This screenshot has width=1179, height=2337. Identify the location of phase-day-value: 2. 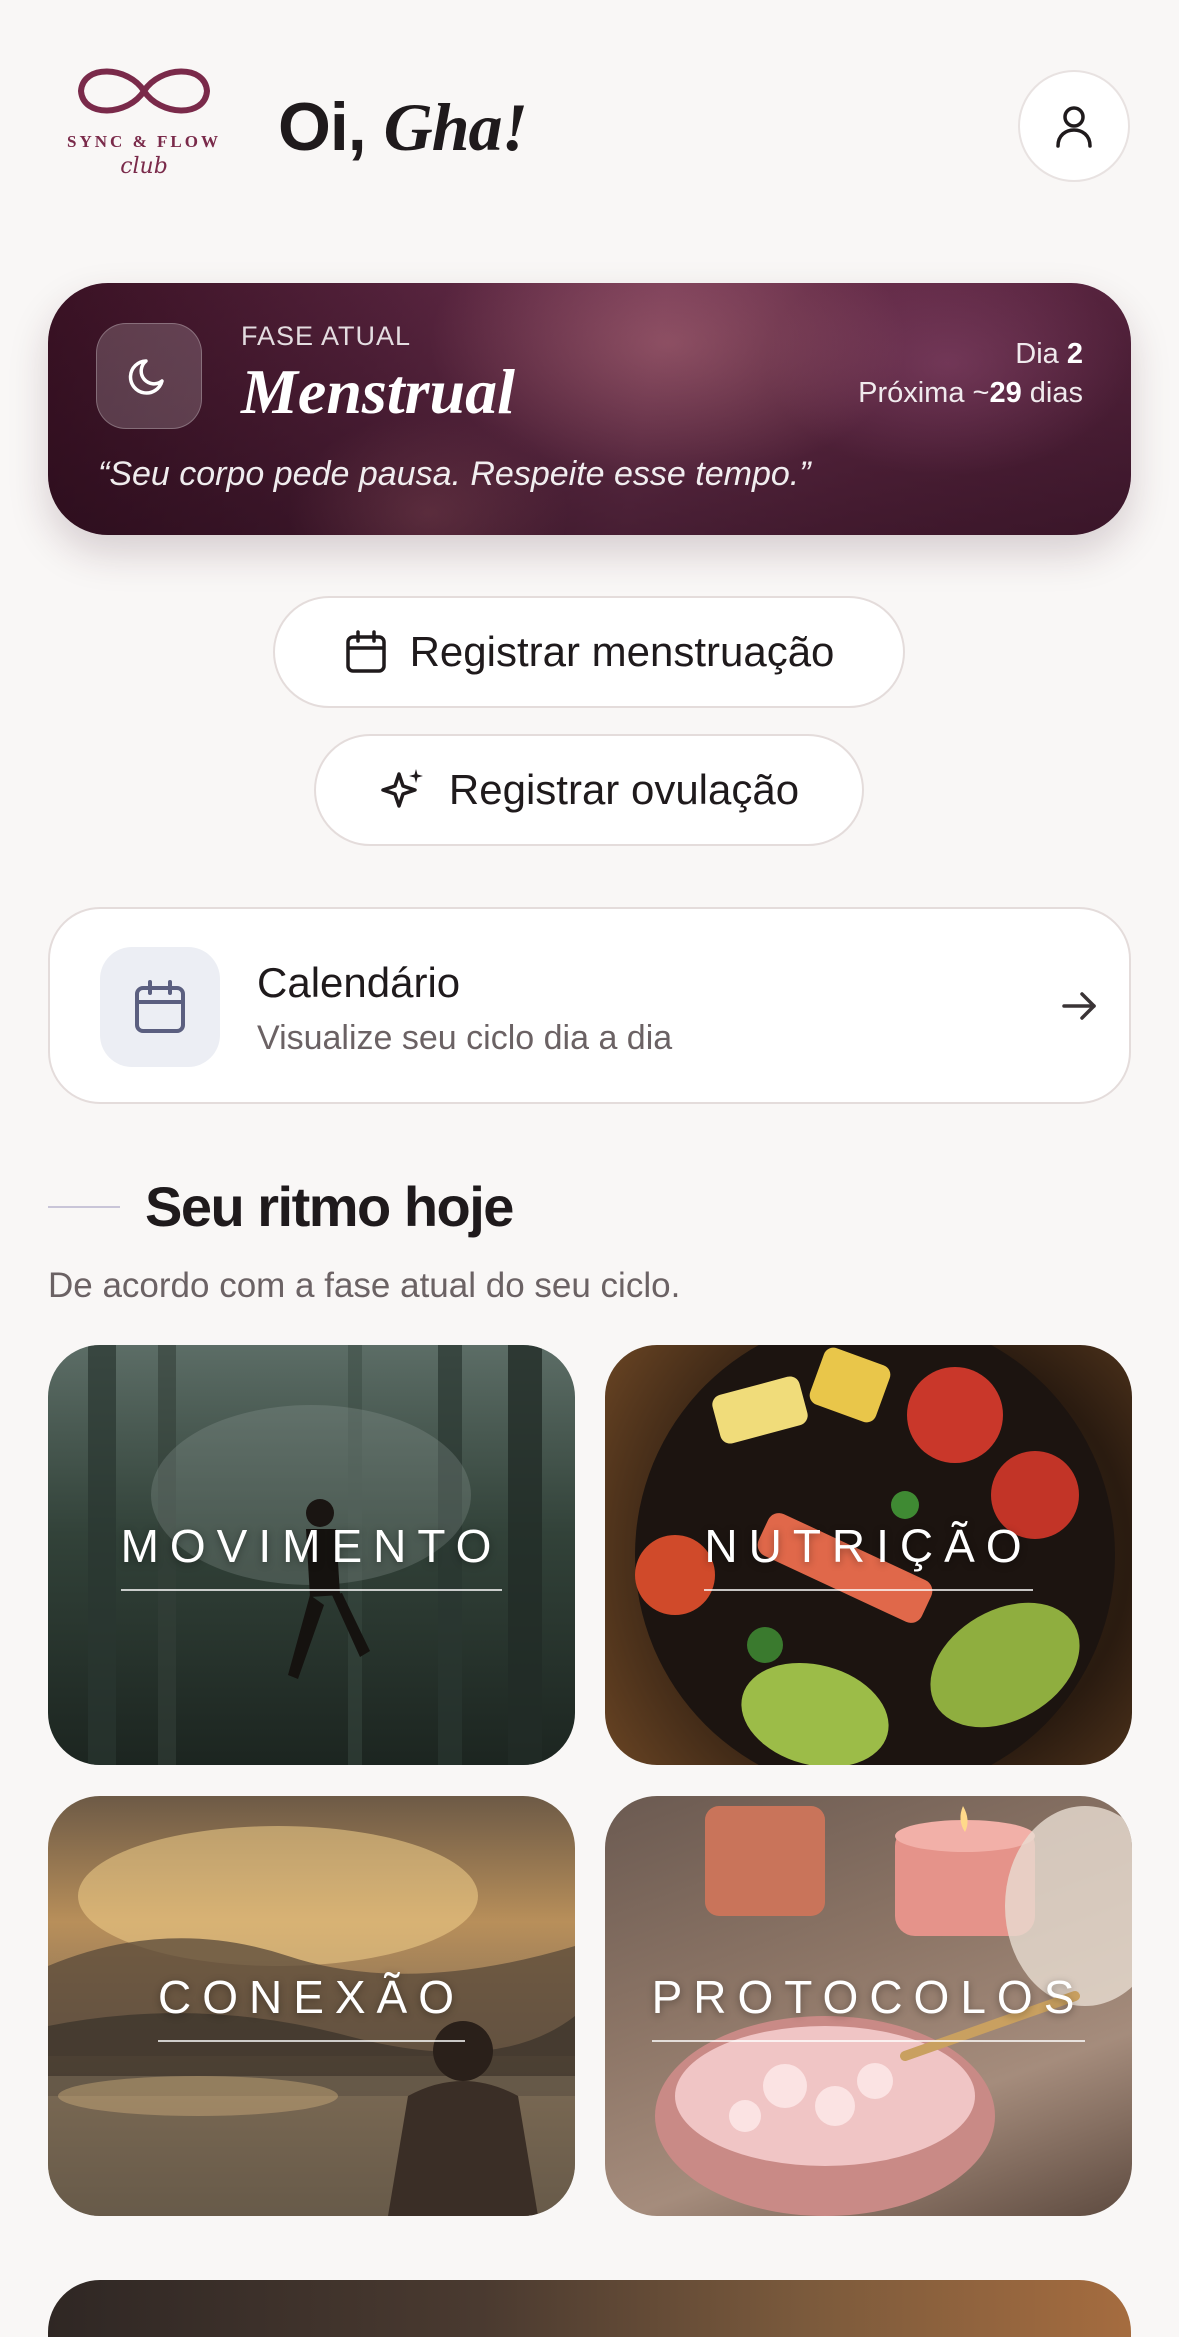
(1074, 354).